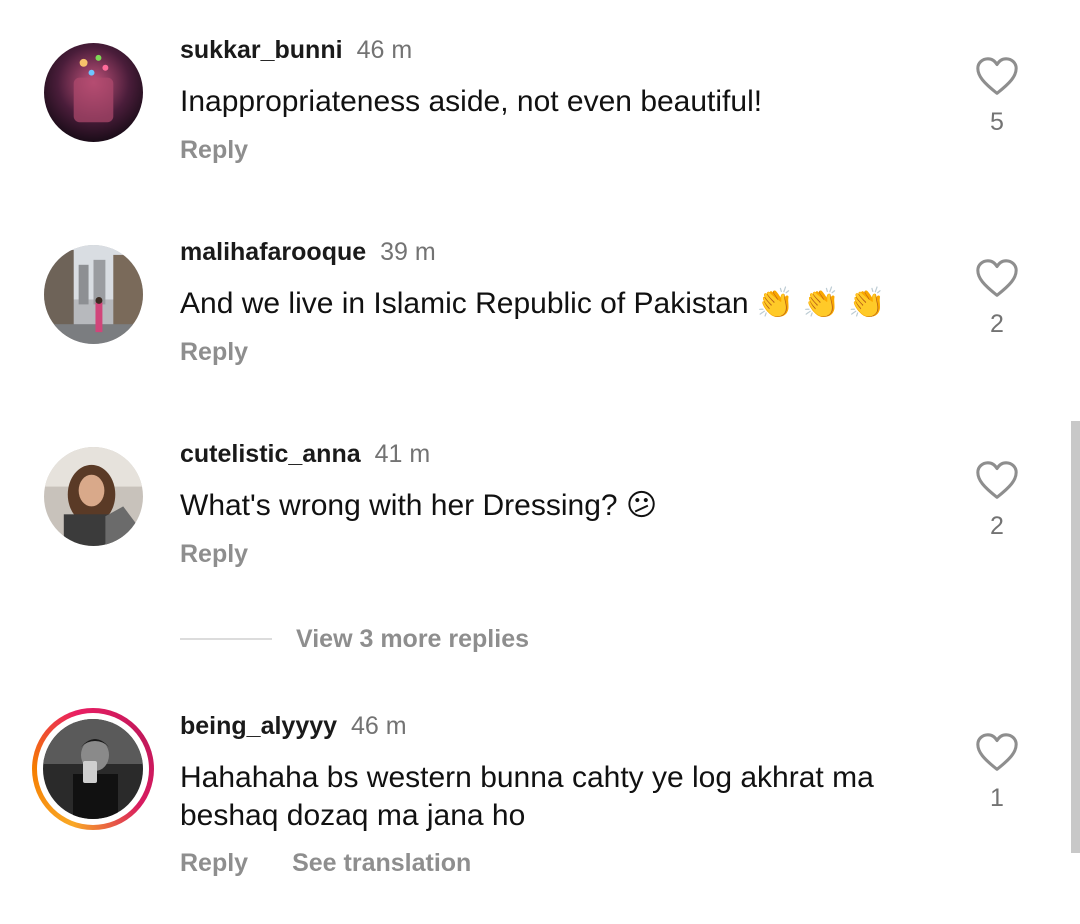 Image resolution: width=1080 pixels, height=924 pixels. I want to click on username: cutelistic_anna, so click(270, 454).